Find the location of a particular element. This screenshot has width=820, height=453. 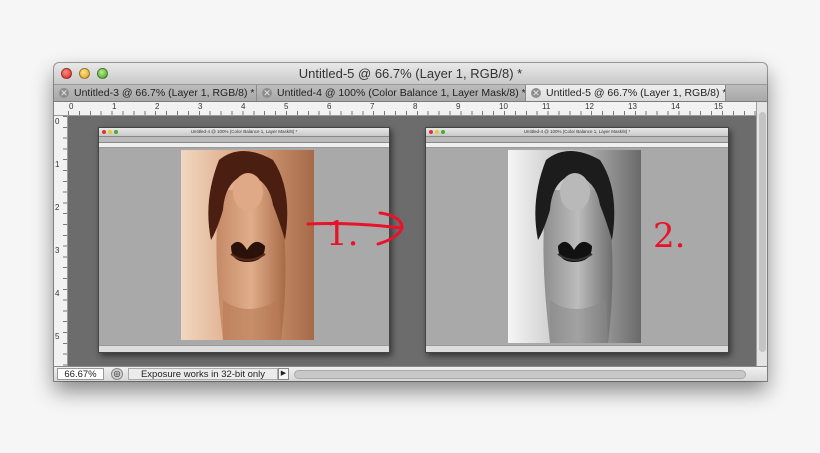

sepia-photo-art is located at coordinates (247, 245).